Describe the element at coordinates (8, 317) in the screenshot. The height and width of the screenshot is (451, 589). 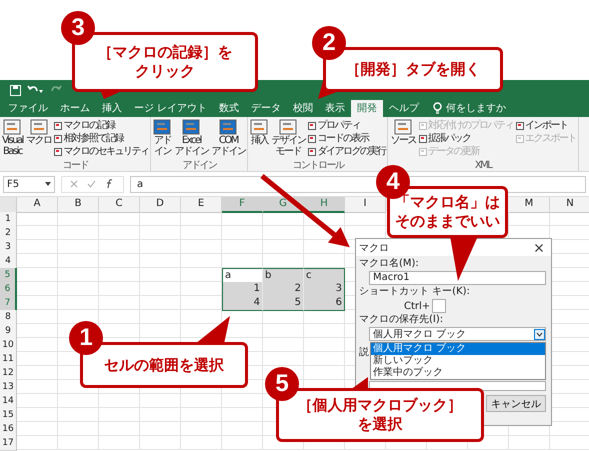
I see `row-header: 8` at that location.